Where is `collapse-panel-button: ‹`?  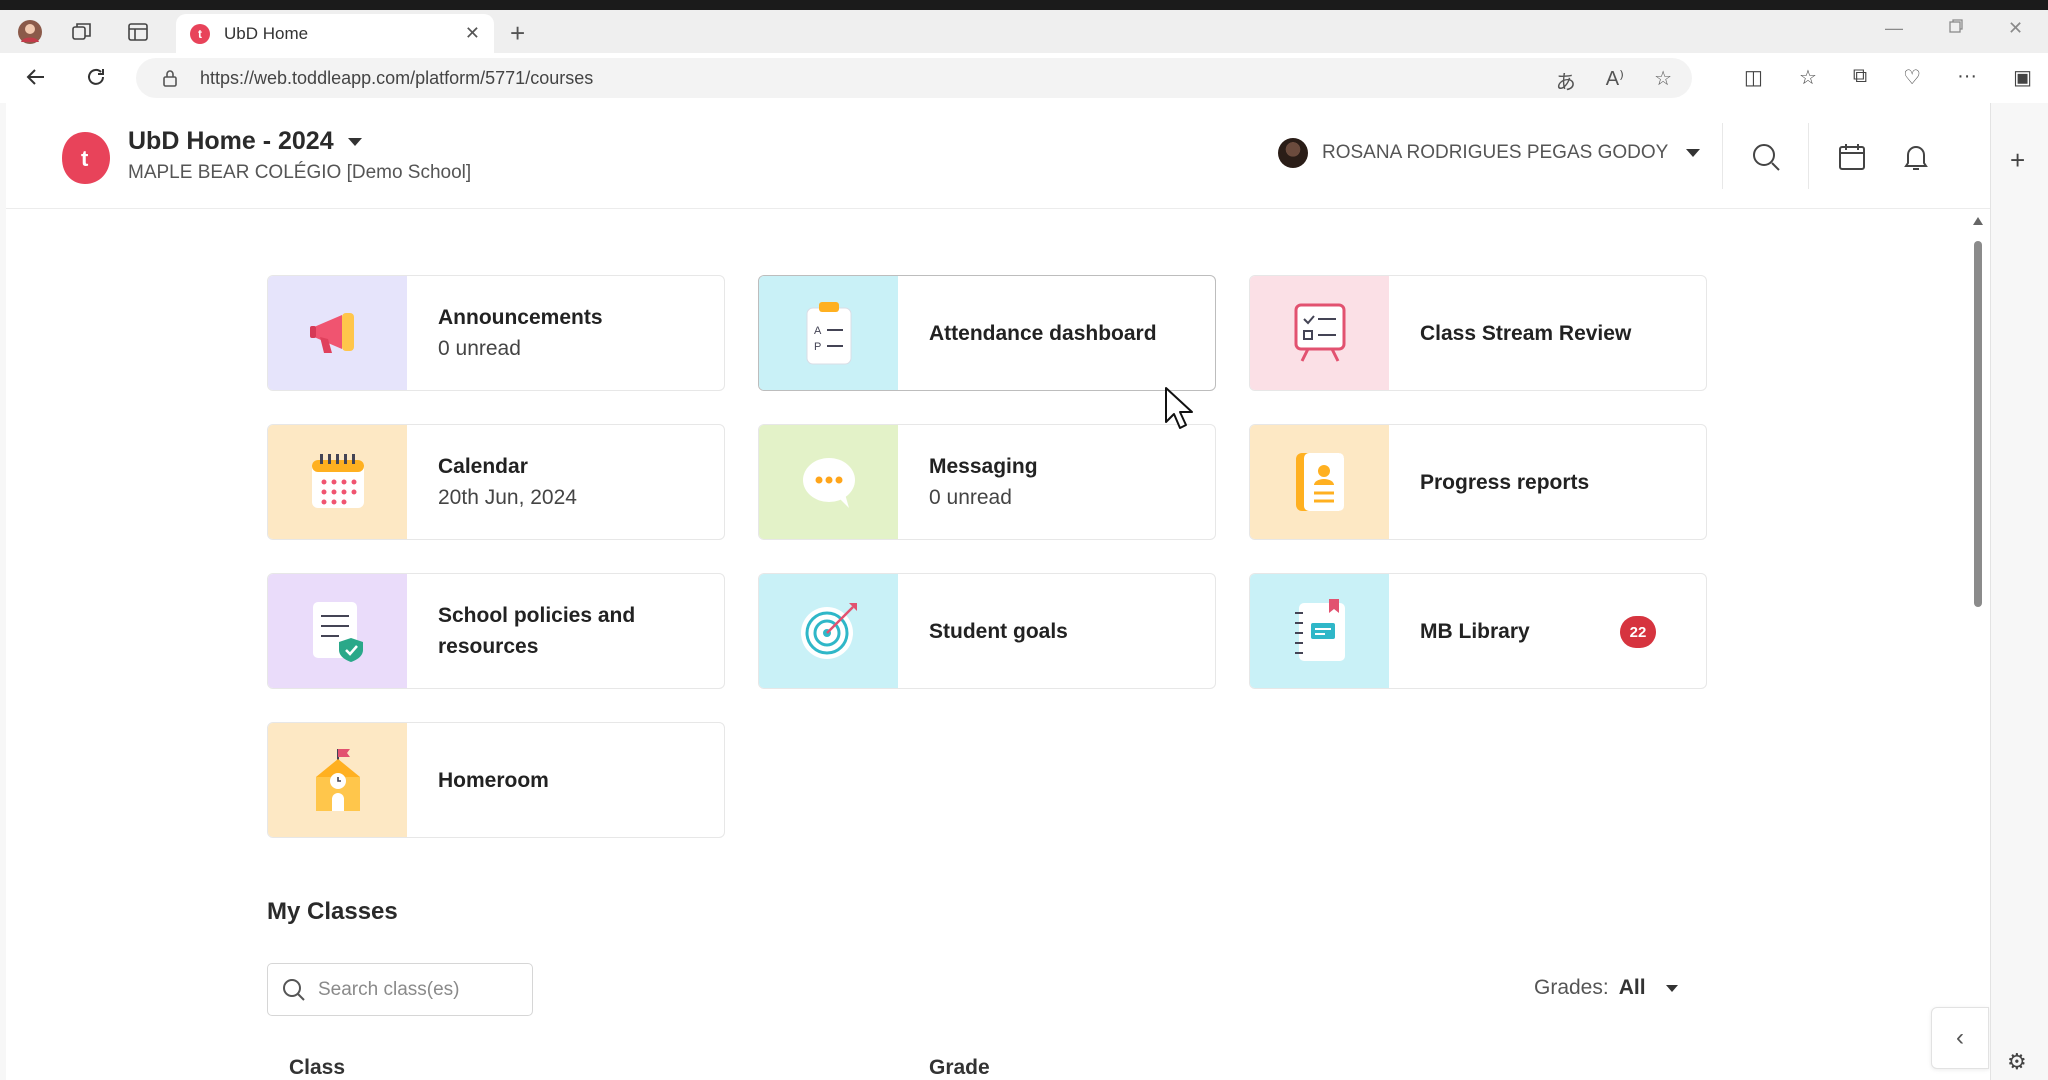
collapse-panel-button: ‹ is located at coordinates (1960, 1038).